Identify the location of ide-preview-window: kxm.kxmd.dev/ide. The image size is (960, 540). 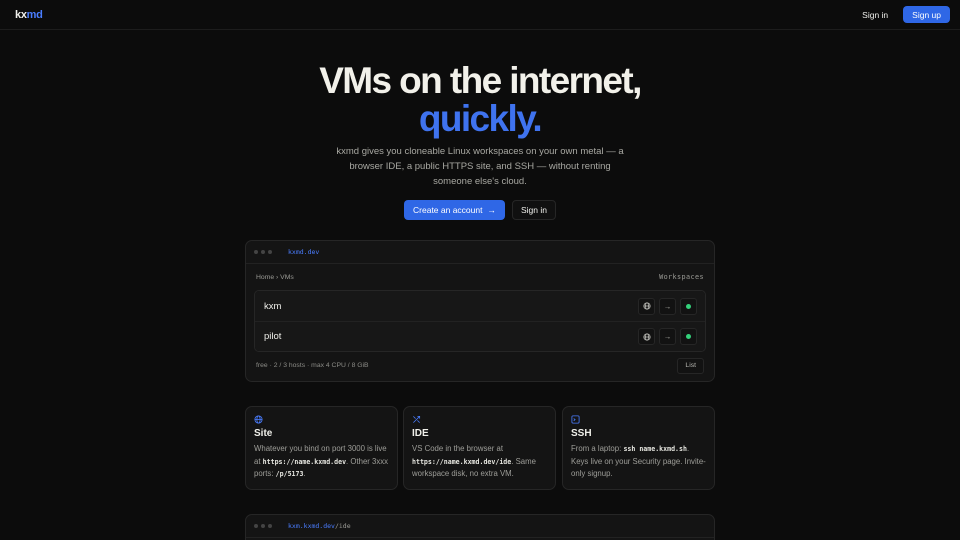
(480, 527).